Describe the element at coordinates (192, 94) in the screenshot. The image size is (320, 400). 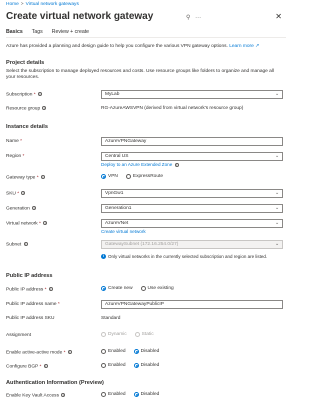
I see `subscription-select: MyLab ⌄` at that location.